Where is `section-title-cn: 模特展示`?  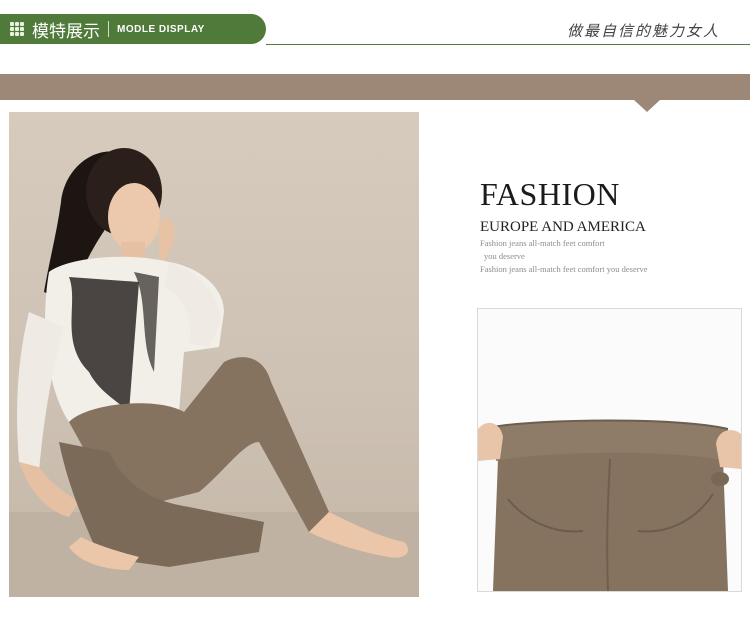
section-title-cn: 模特展示 is located at coordinates (66, 31).